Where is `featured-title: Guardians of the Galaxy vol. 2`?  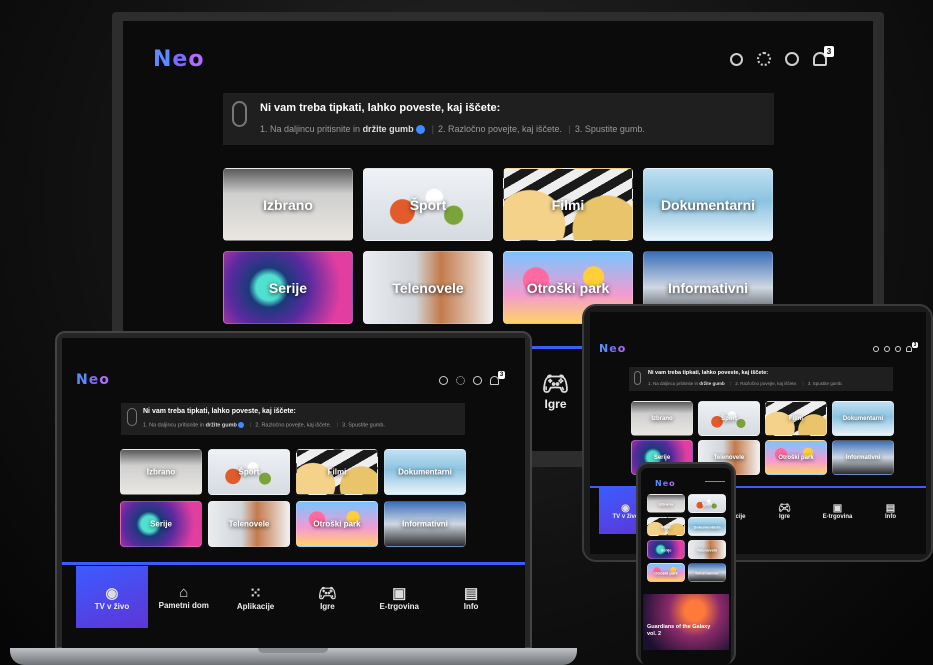 featured-title: Guardians of the Galaxy vol. 2 is located at coordinates (679, 630).